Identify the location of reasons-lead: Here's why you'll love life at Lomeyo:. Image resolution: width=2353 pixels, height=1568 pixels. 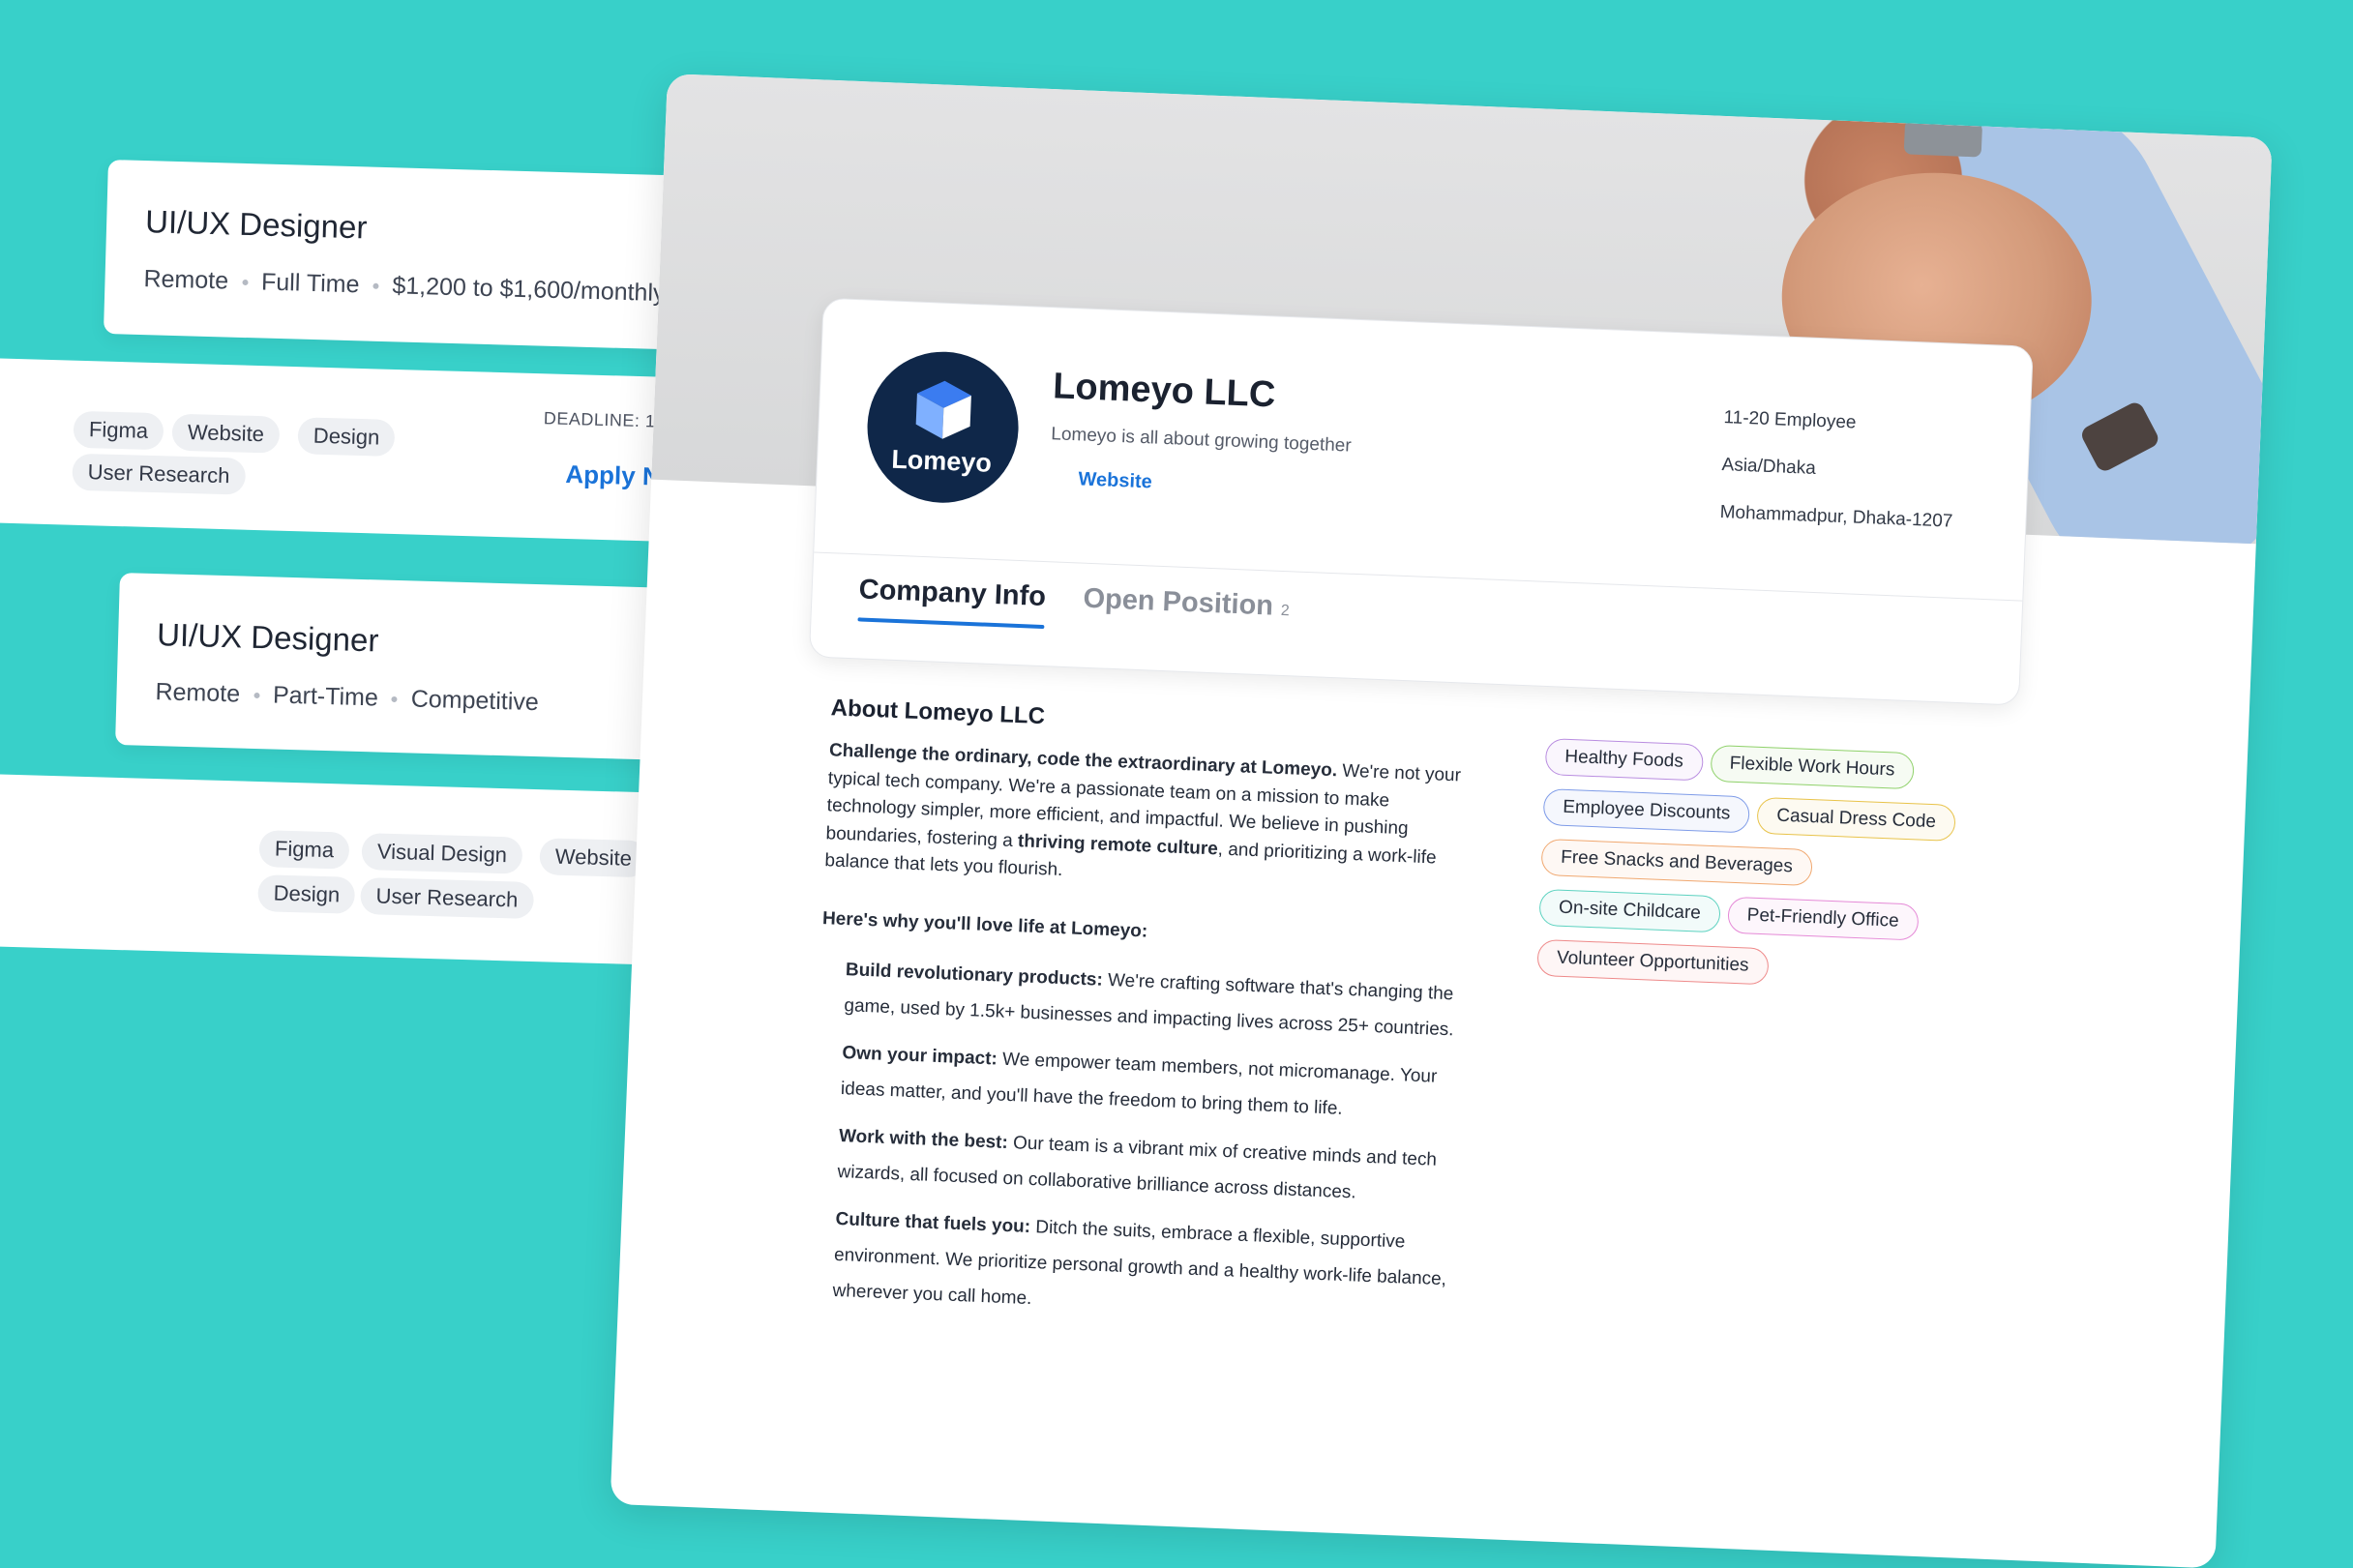
(984, 924).